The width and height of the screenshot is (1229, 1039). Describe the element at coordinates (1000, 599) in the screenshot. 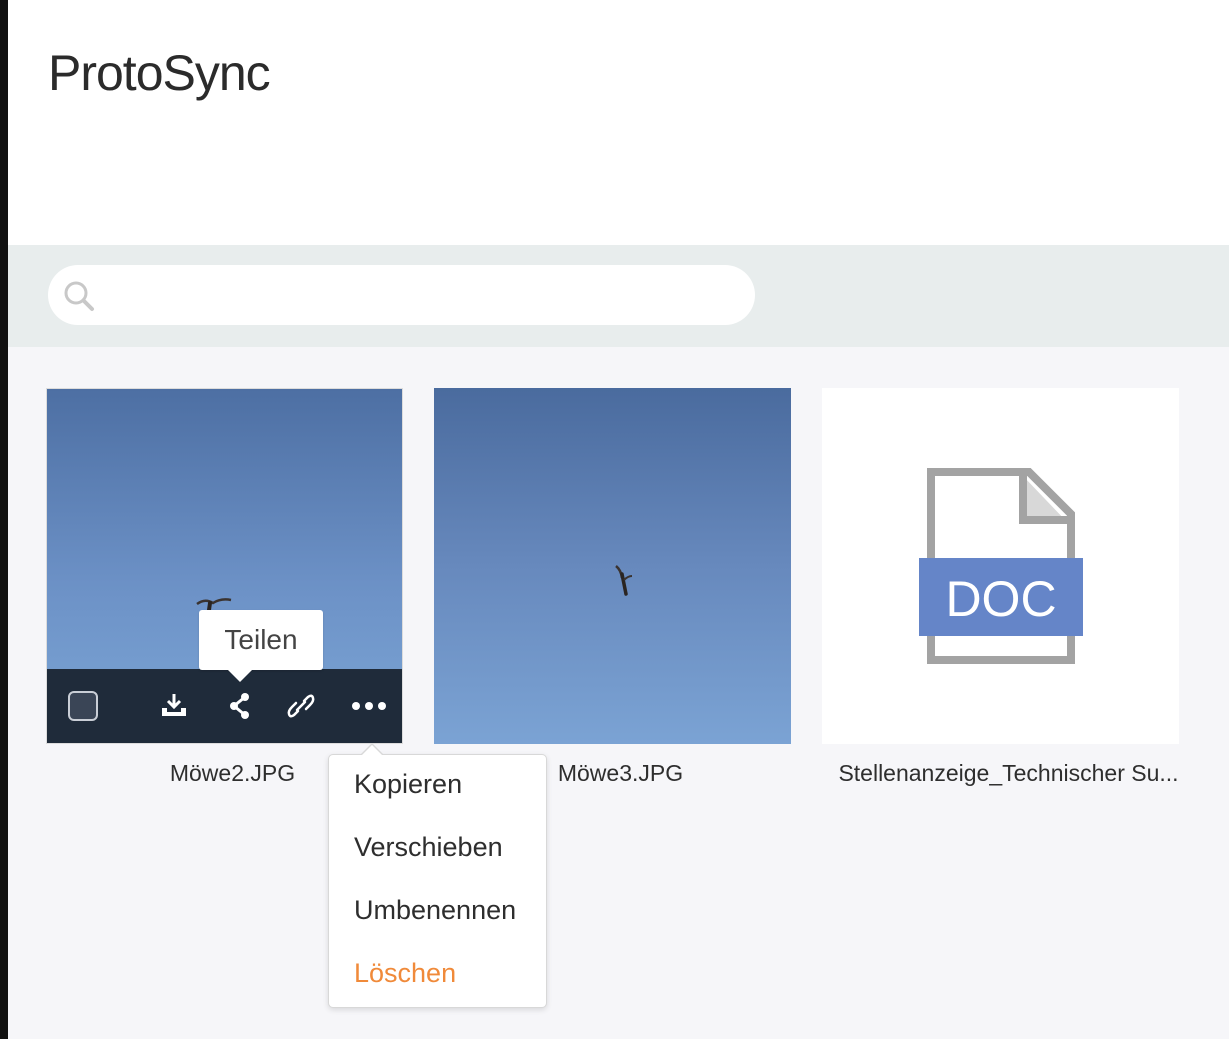

I see `doc-badge: DOC` at that location.